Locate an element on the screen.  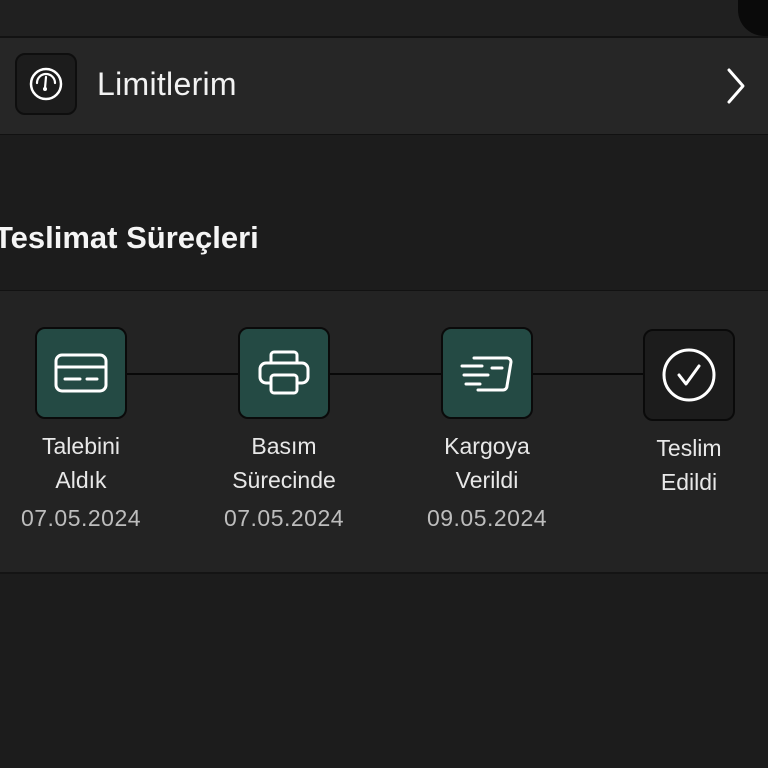
printer-icon is located at coordinates (284, 373).